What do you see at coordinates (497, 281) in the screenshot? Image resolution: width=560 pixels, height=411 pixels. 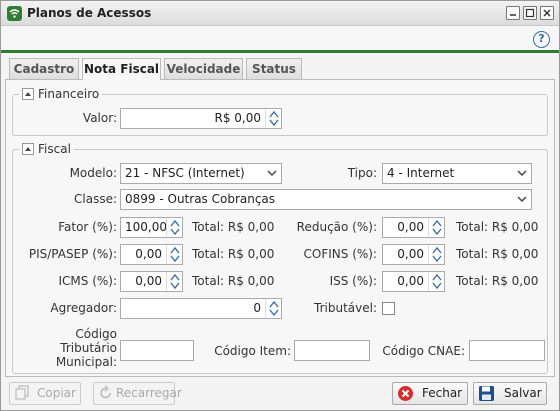 I see `iss-total: Total: R$ 0,00` at bounding box center [497, 281].